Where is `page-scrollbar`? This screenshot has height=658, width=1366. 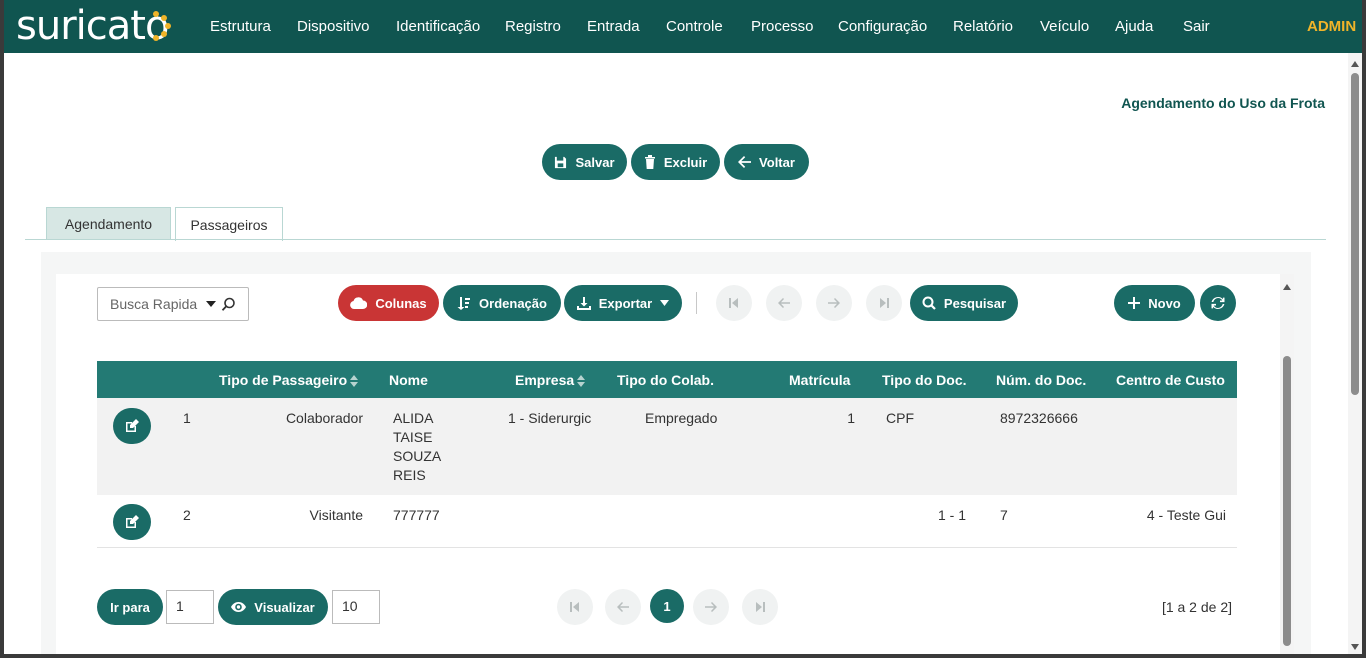 page-scrollbar is located at coordinates (1355, 353).